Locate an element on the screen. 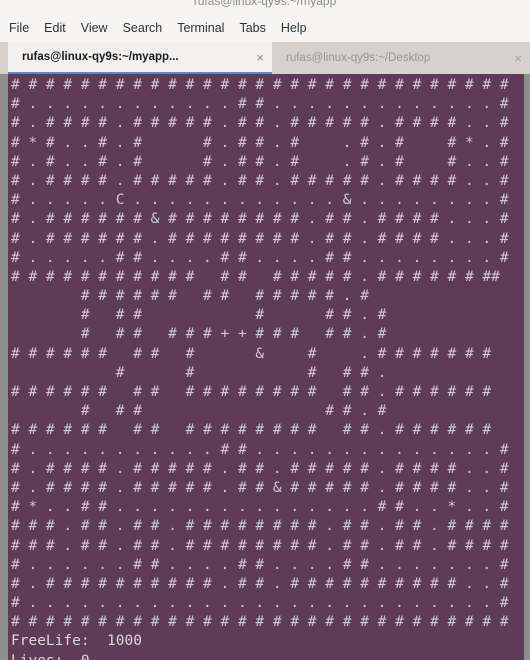 Image resolution: width=530 pixels, height=660 pixels. maze-row: # # # # # . # is located at coordinates (251, 411).